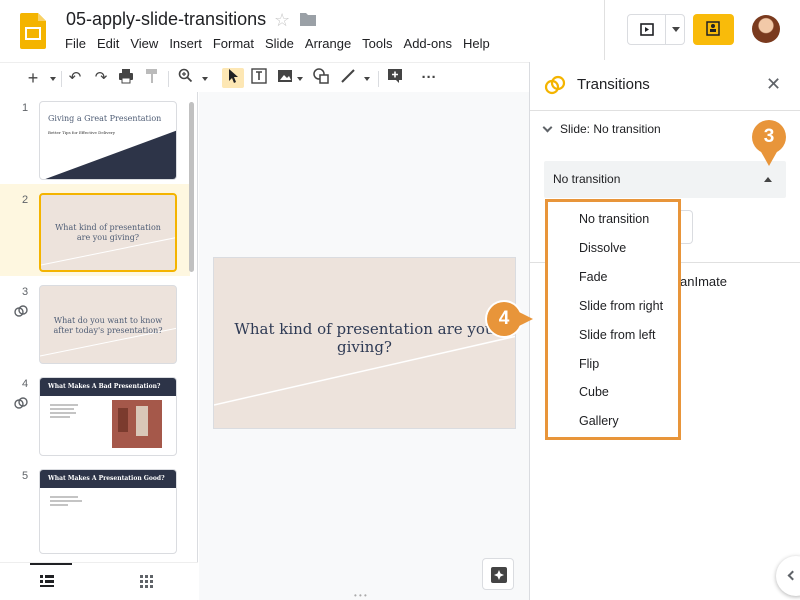  Describe the element at coordinates (152, 78) in the screenshot. I see `paint-format-icon` at that location.